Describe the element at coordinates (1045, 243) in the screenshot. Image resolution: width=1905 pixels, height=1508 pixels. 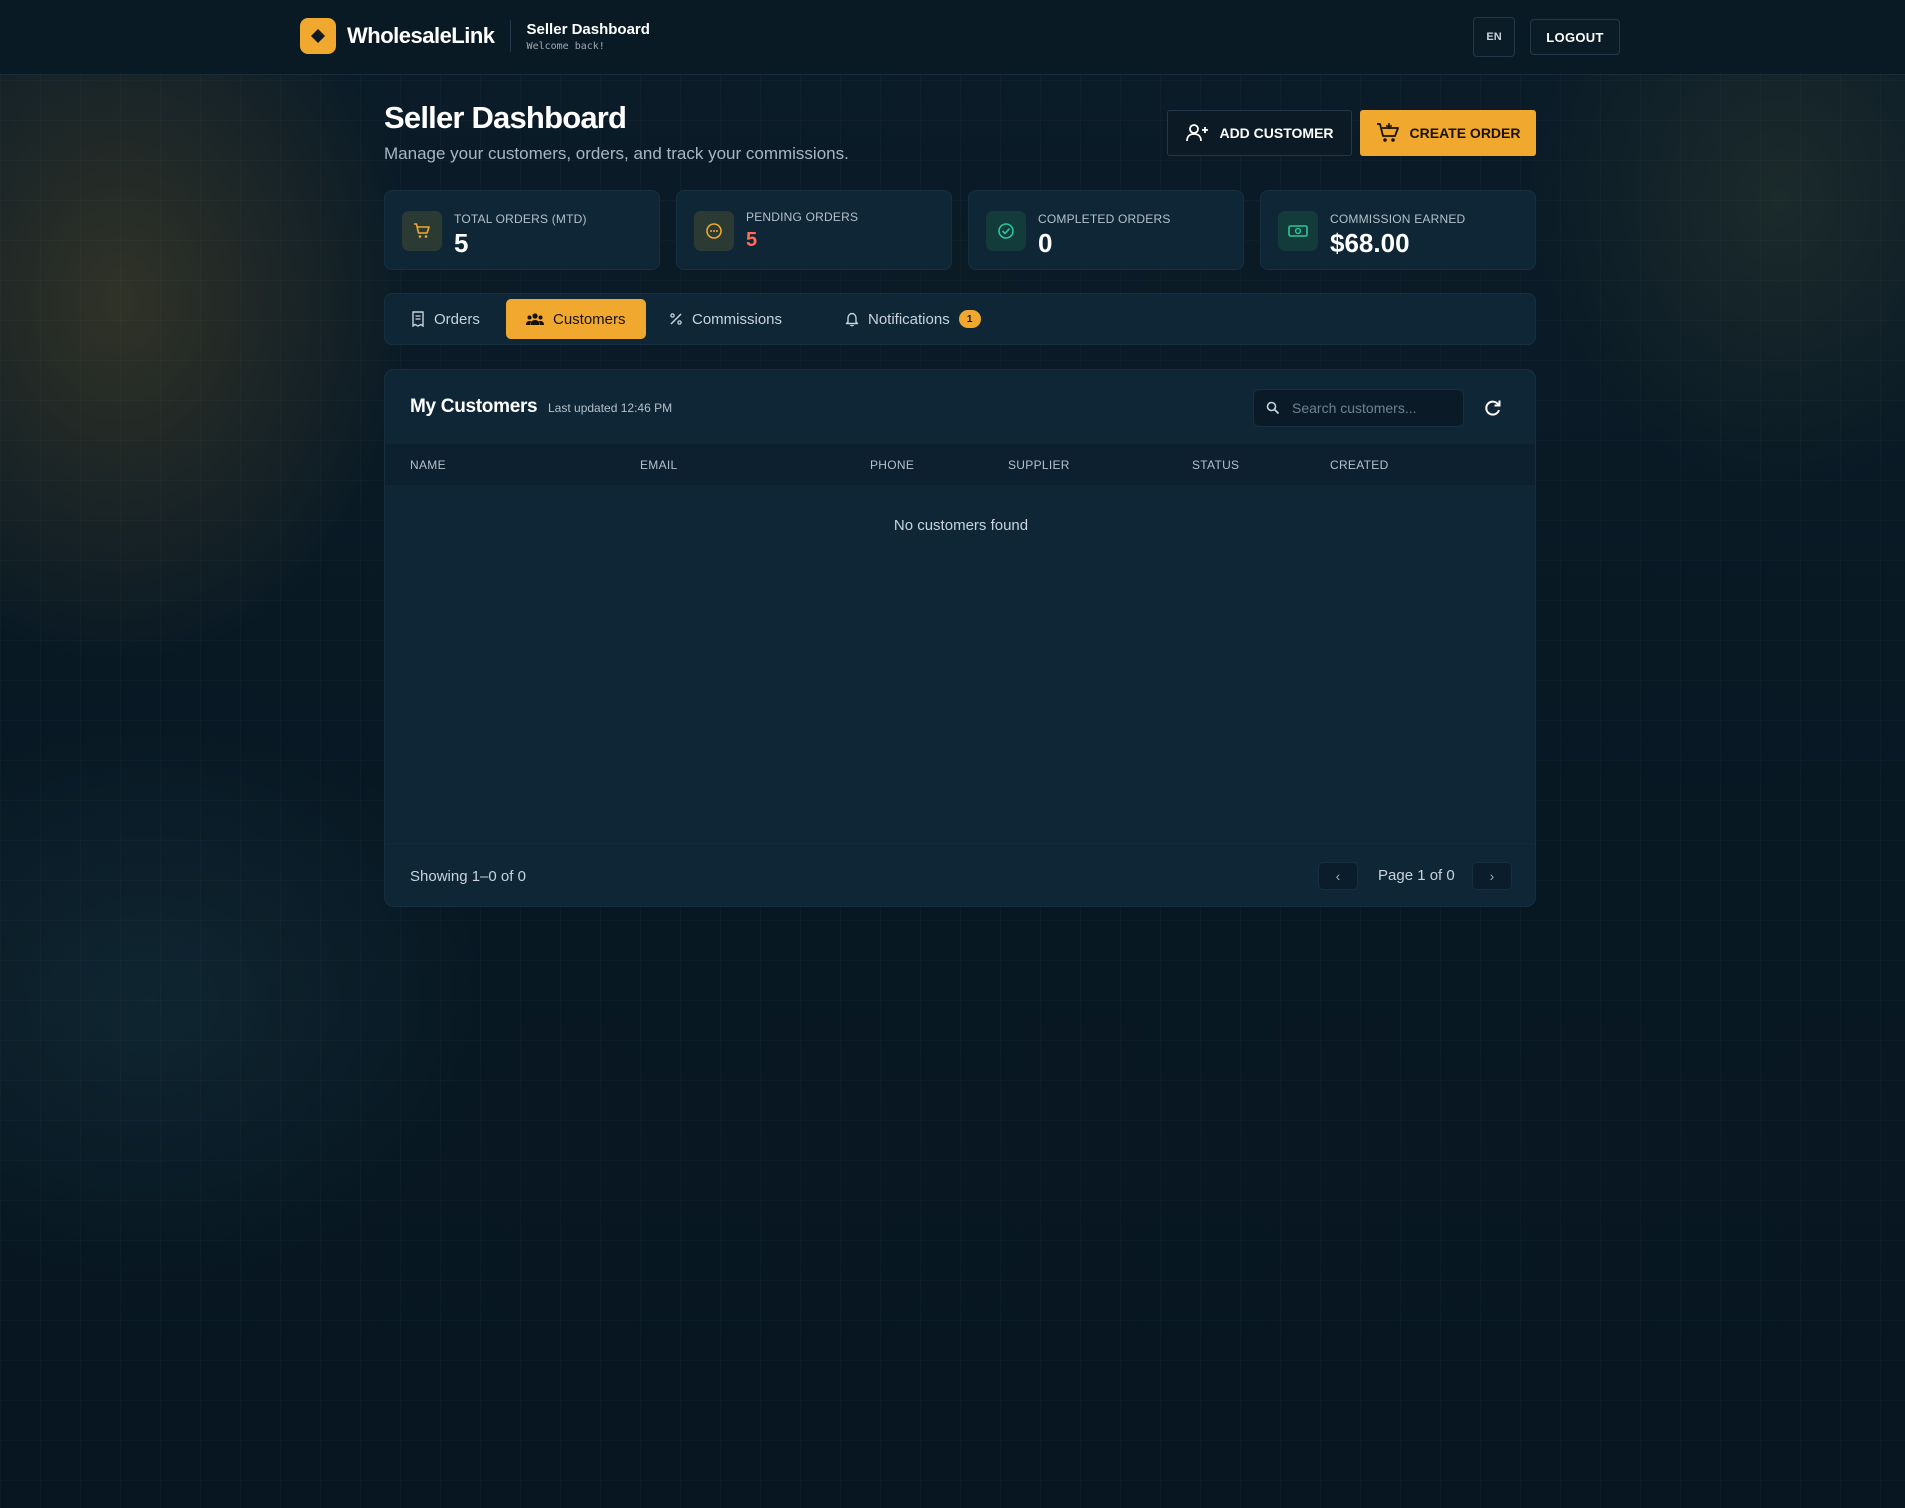
I see `stat-value: 0` at that location.